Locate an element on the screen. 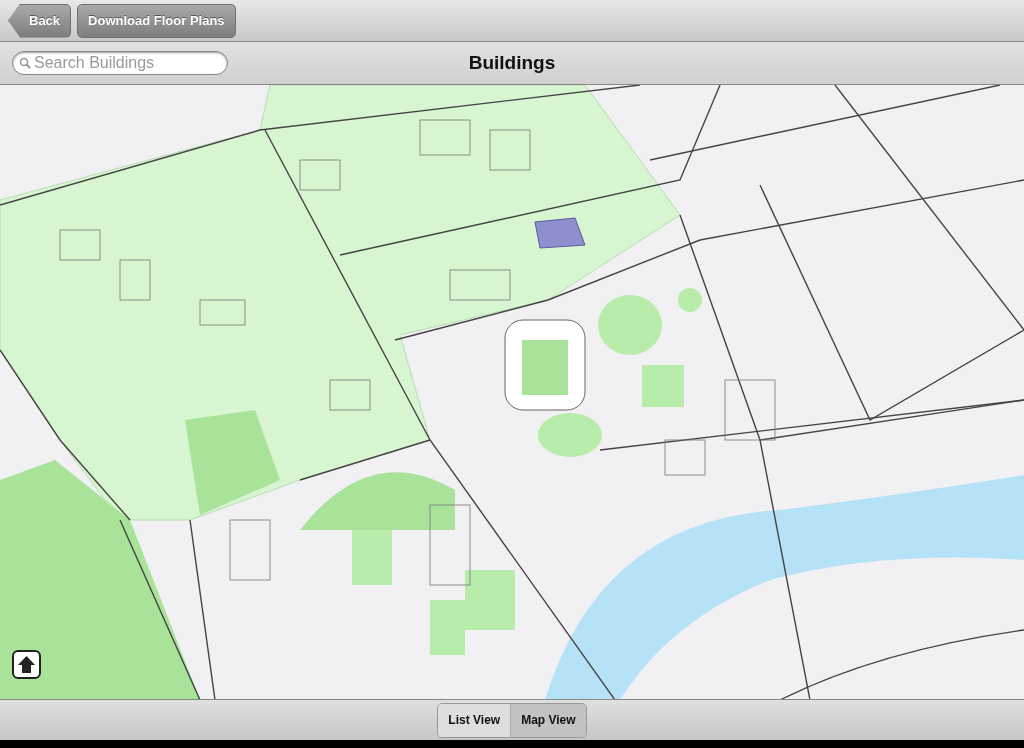 The height and width of the screenshot is (748, 1024). view-tab: Map View is located at coordinates (548, 720).